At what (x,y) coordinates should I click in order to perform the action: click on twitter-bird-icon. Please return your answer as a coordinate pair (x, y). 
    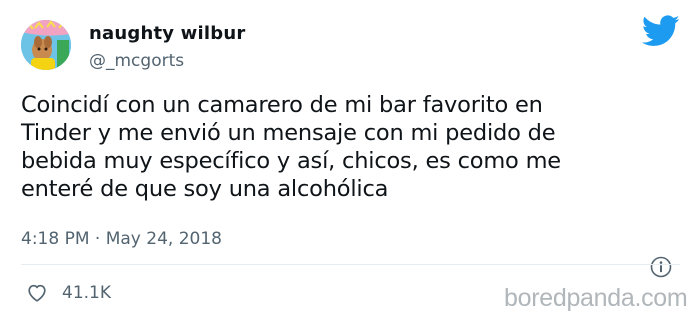
    Looking at the image, I should click on (661, 31).